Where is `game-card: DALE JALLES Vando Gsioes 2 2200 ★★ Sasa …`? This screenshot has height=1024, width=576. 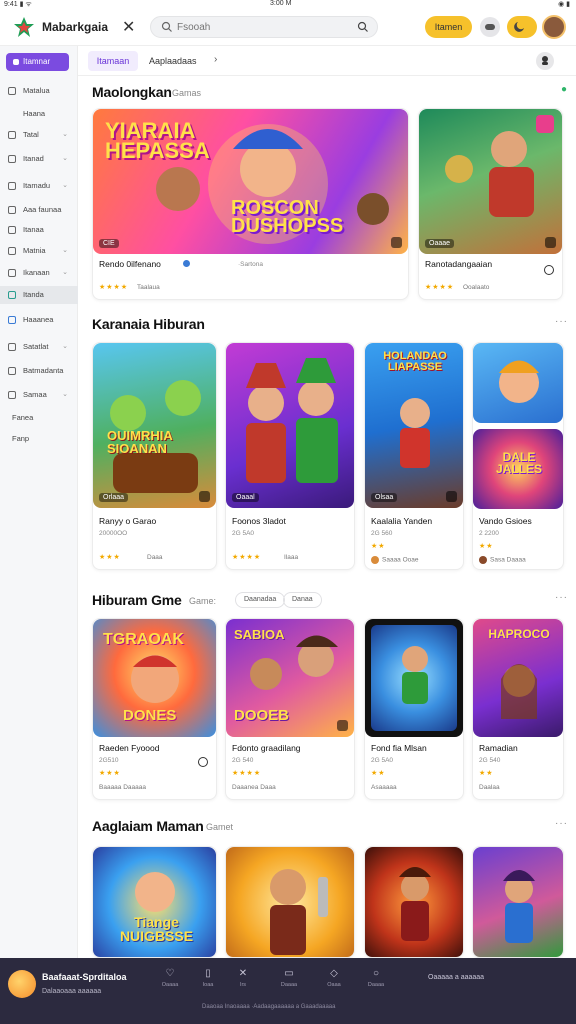
game-card: DALE JALLES Vando Gsioes 2 2200 ★★ Sasa … is located at coordinates (518, 456).